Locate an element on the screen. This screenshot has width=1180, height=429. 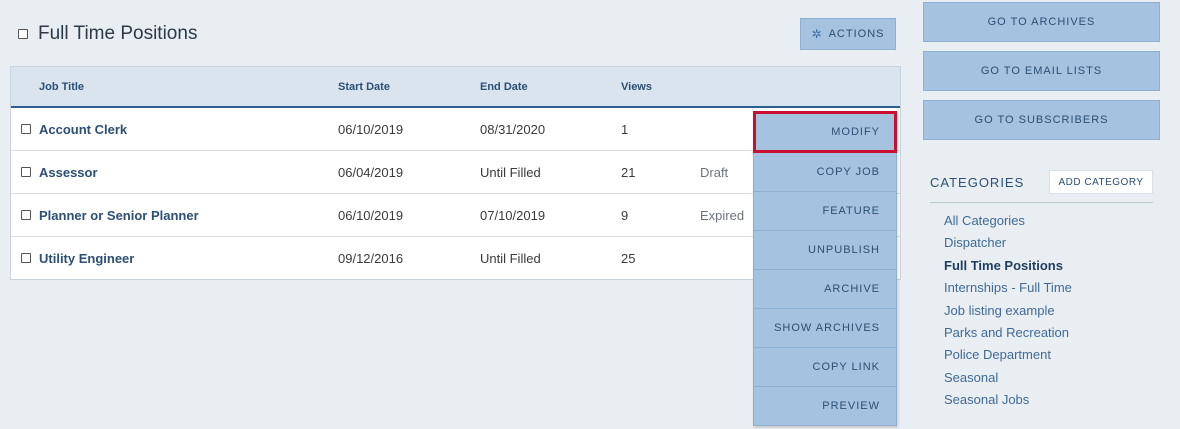
column-header-job-title: Job Title is located at coordinates (61, 87).